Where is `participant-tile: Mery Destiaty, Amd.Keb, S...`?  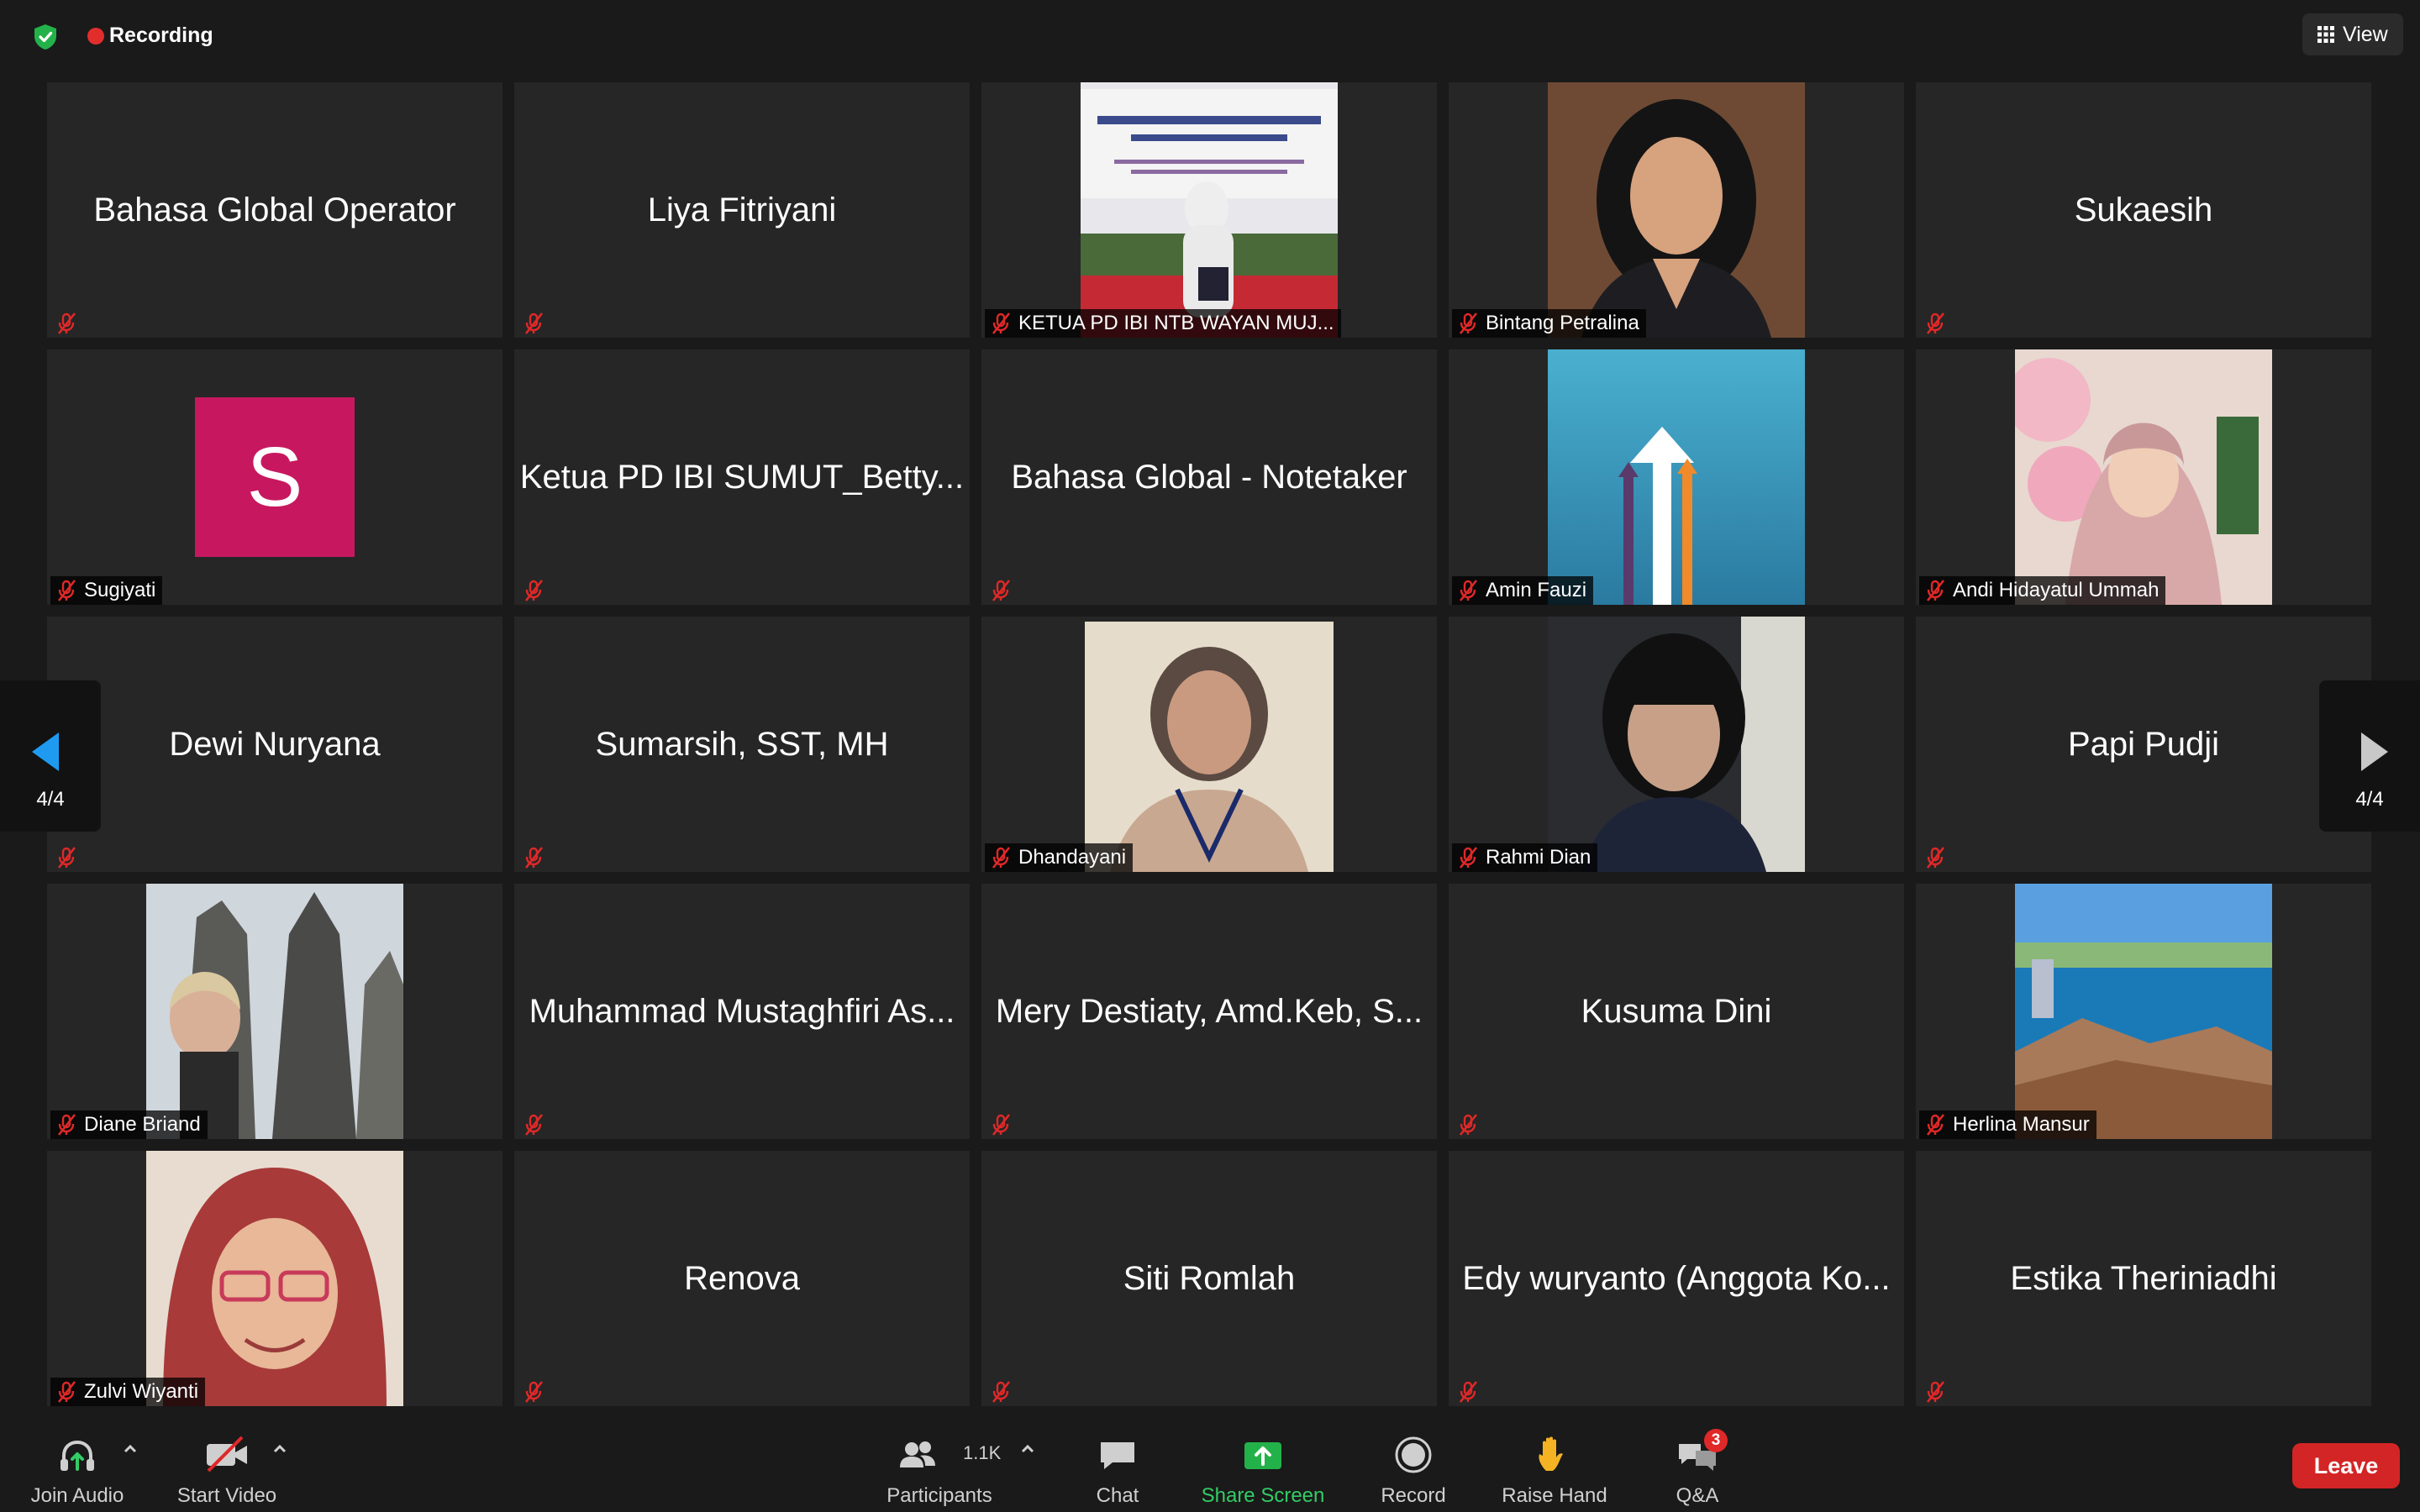
participant-tile: Mery Destiaty, Amd.Keb, S... is located at coordinates (1209, 1011).